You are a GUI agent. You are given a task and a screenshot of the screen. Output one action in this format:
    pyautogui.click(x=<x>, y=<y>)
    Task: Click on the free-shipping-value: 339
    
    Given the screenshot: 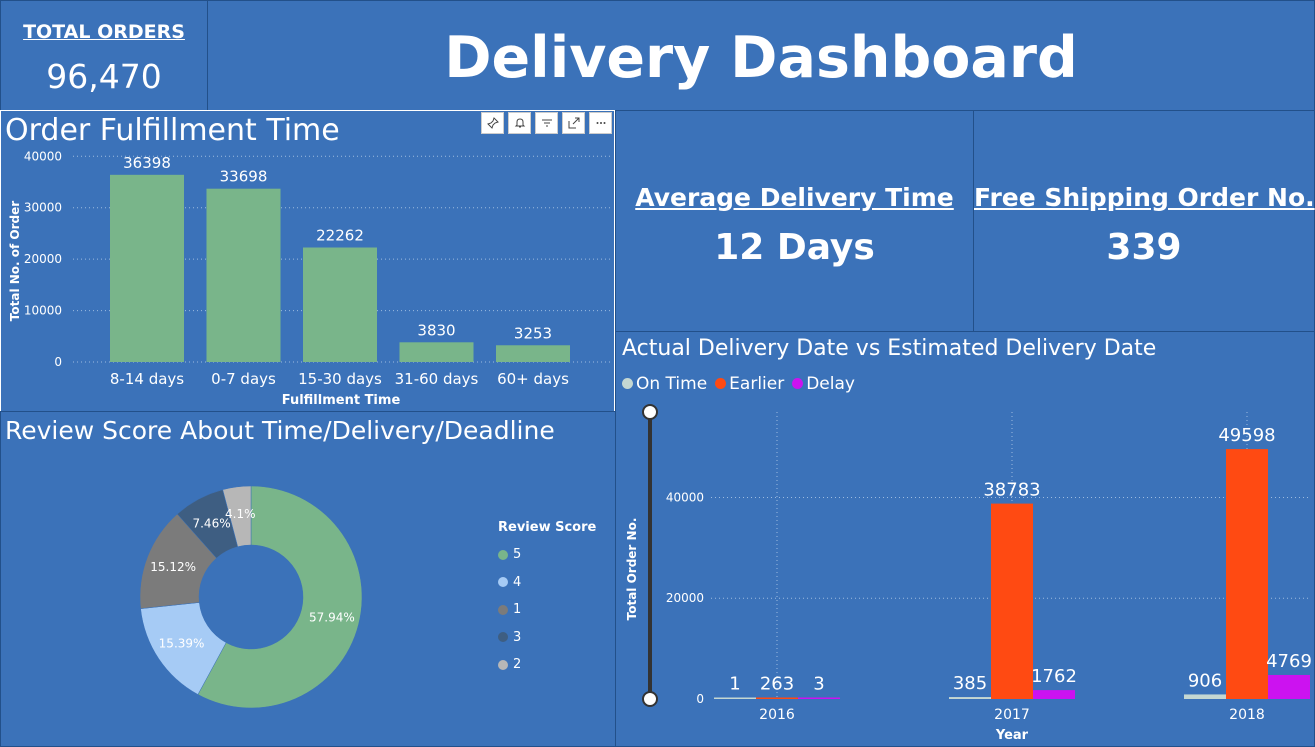 What is the action you would take?
    pyautogui.click(x=1144, y=247)
    